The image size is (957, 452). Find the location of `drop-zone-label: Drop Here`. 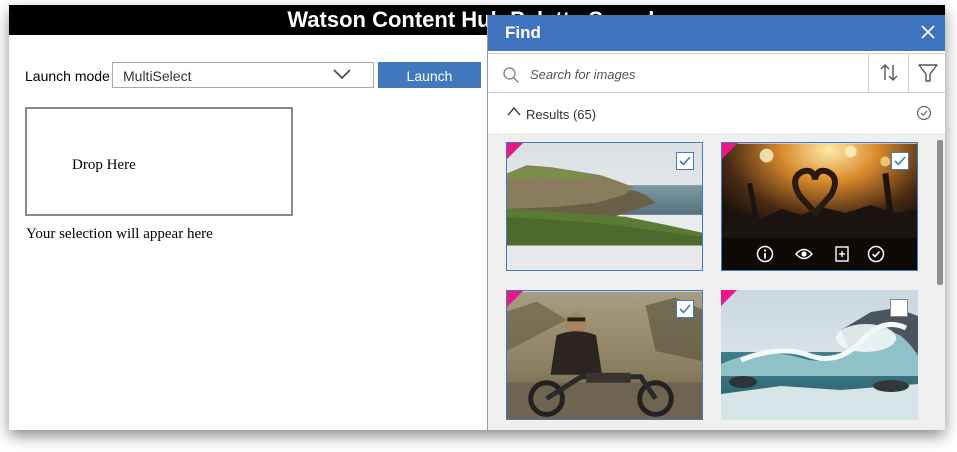

drop-zone-label: Drop Here is located at coordinates (104, 165).